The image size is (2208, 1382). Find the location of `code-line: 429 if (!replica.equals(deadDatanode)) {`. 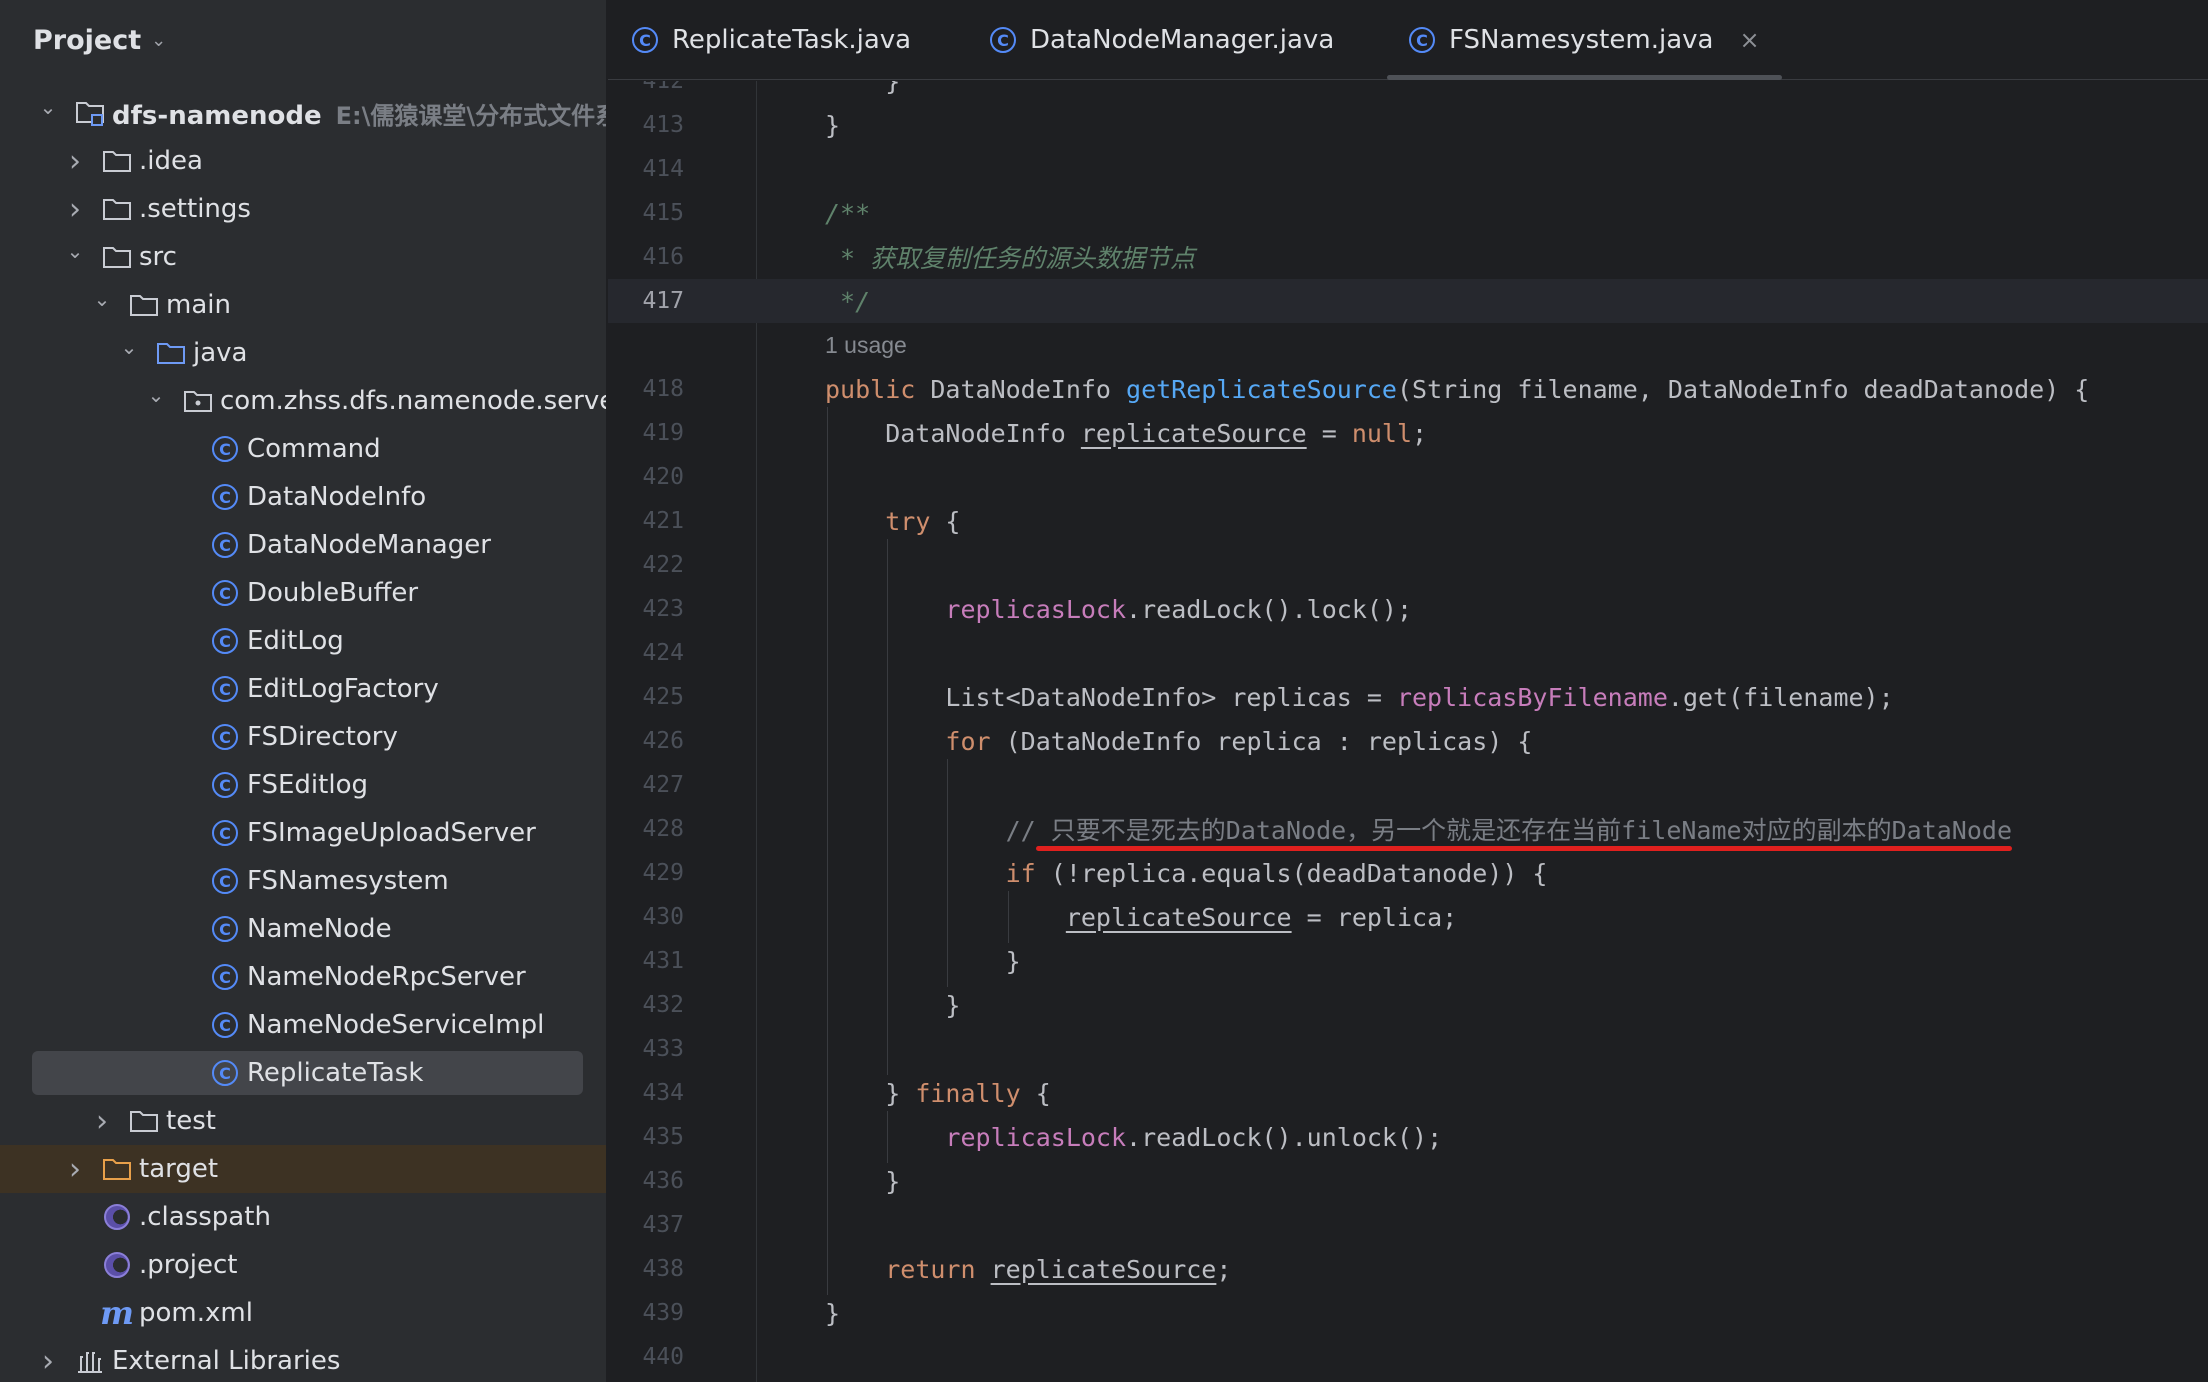

code-line: 429 if (!replica.equals(deadDatanode)) { is located at coordinates (1408, 873).